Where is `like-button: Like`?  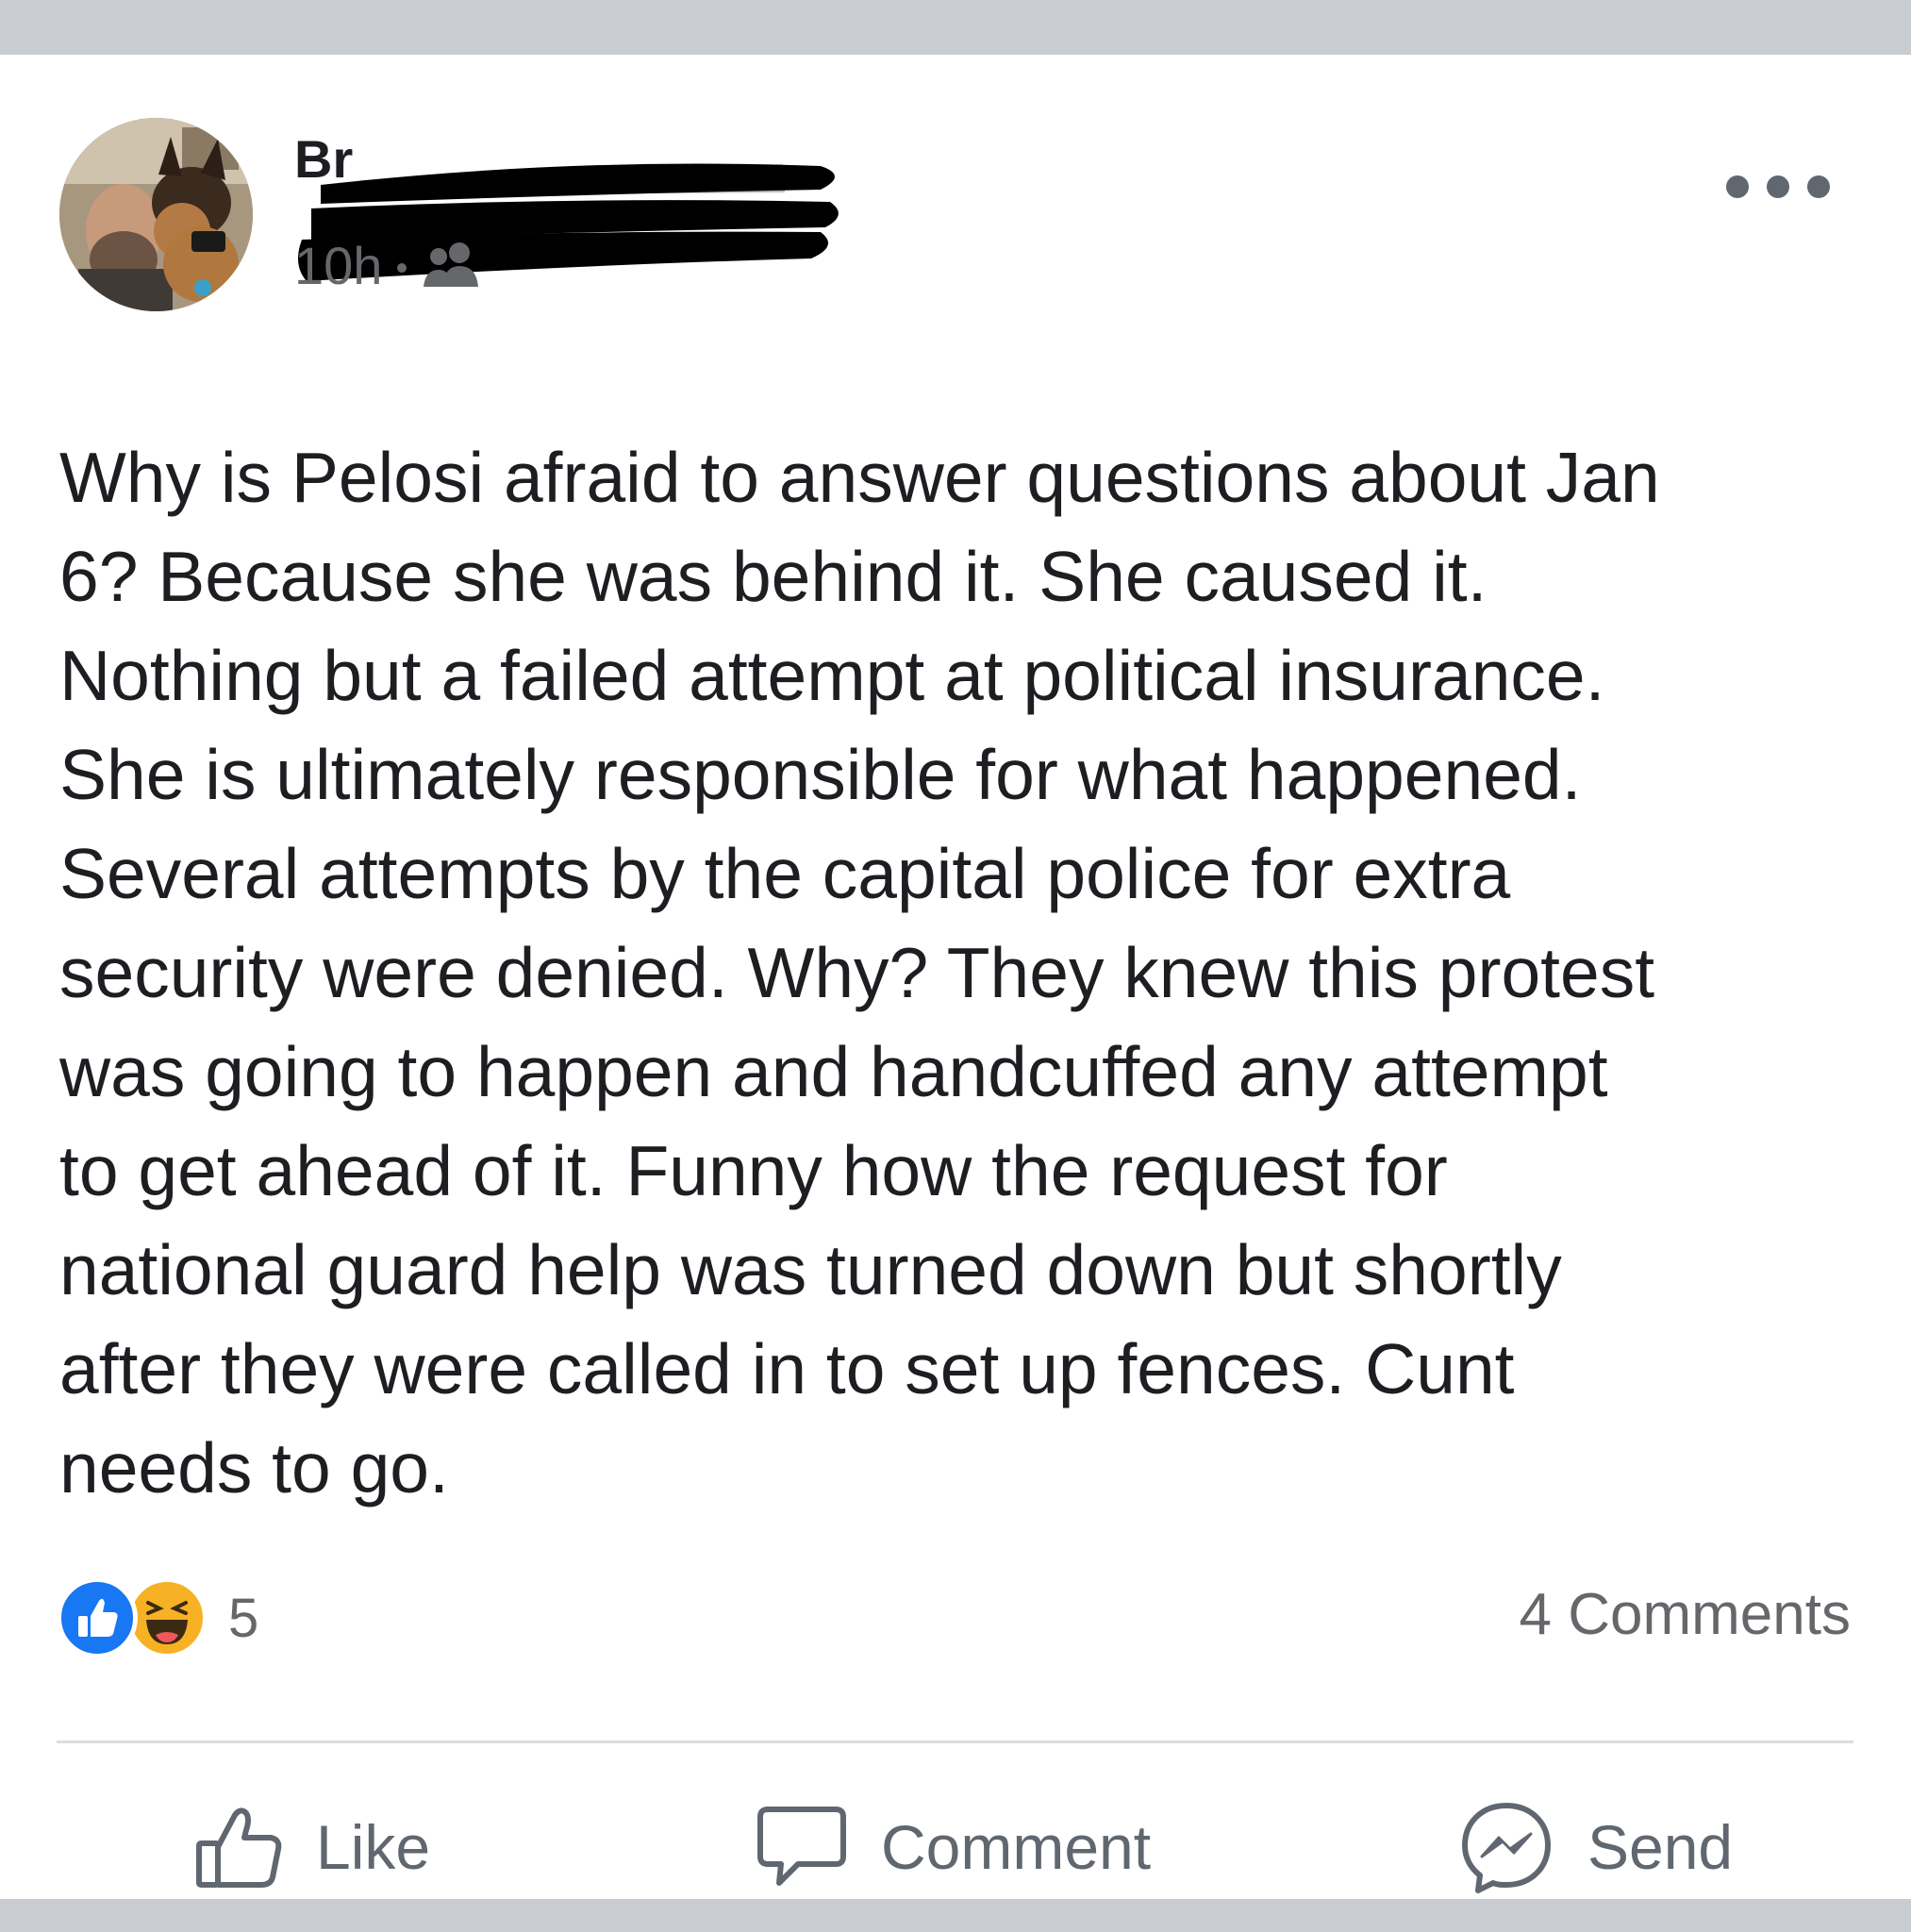 like-button: Like is located at coordinates (311, 1847).